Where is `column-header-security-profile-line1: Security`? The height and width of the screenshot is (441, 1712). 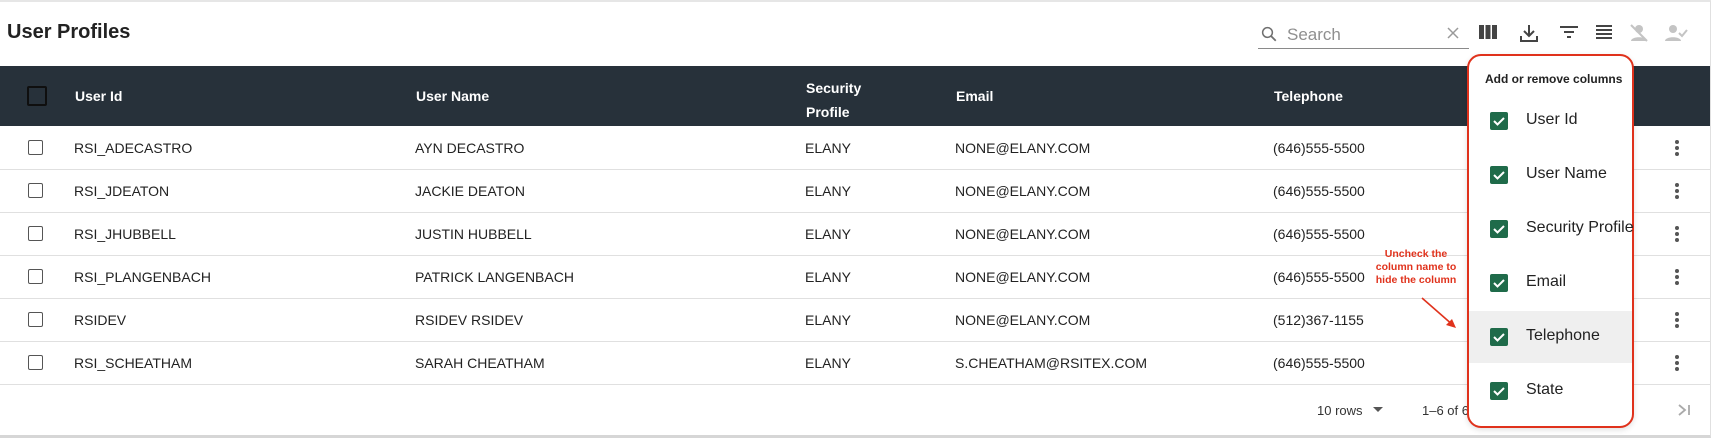
column-header-security-profile-line1: Security is located at coordinates (834, 88).